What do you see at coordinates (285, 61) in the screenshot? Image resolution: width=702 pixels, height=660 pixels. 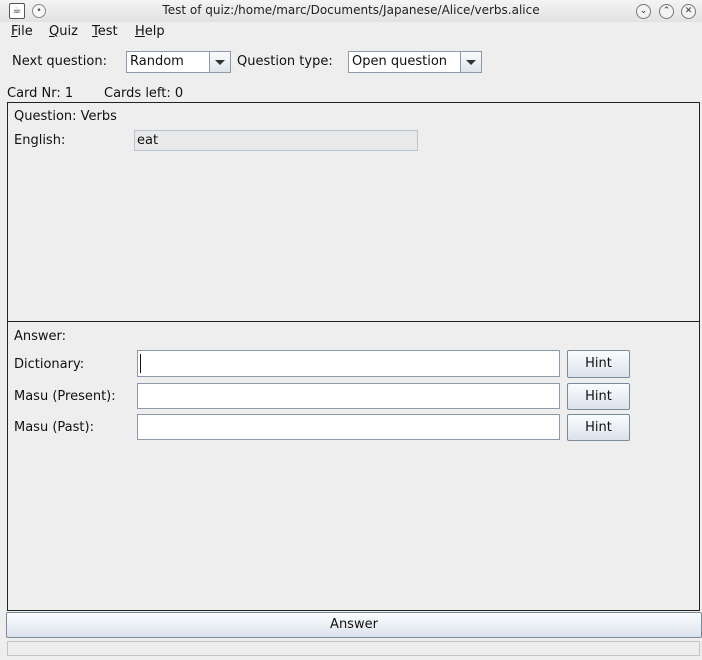 I see `question-type-label: Question type:` at bounding box center [285, 61].